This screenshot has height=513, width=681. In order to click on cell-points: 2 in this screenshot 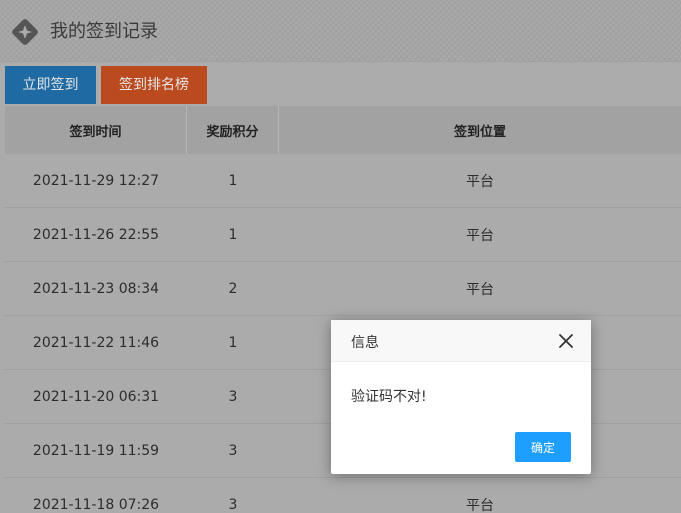, I will do `click(233, 288)`.